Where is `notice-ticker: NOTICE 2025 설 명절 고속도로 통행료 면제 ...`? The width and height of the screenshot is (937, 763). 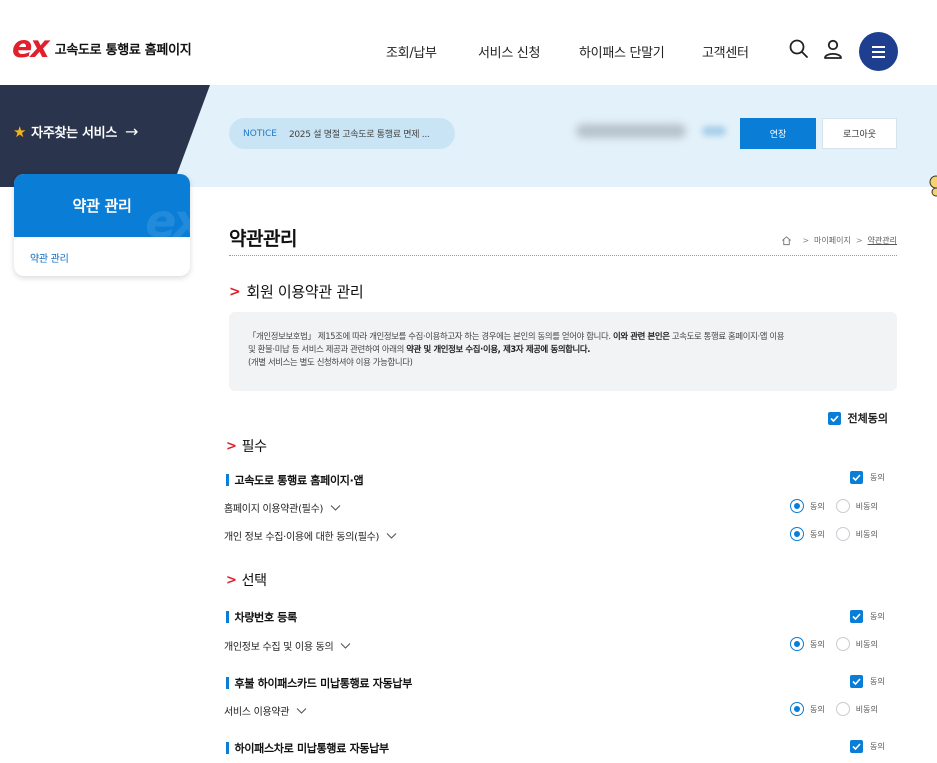 notice-ticker: NOTICE 2025 설 명절 고속도로 통행료 면제 ... is located at coordinates (342, 133).